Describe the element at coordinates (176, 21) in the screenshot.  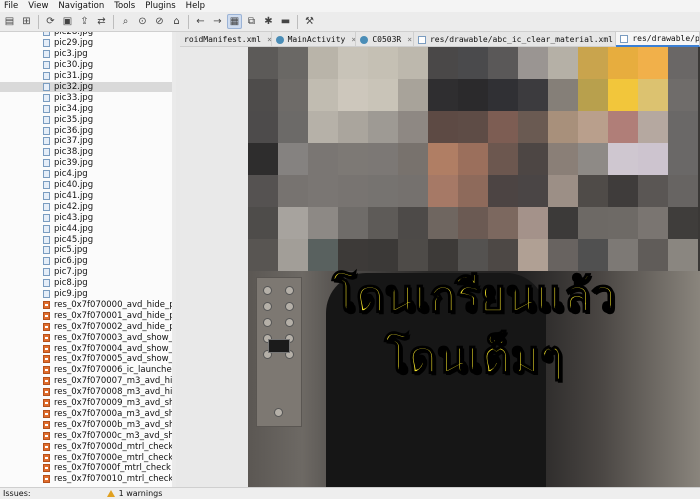
I see `home-icon: ⌂` at that location.